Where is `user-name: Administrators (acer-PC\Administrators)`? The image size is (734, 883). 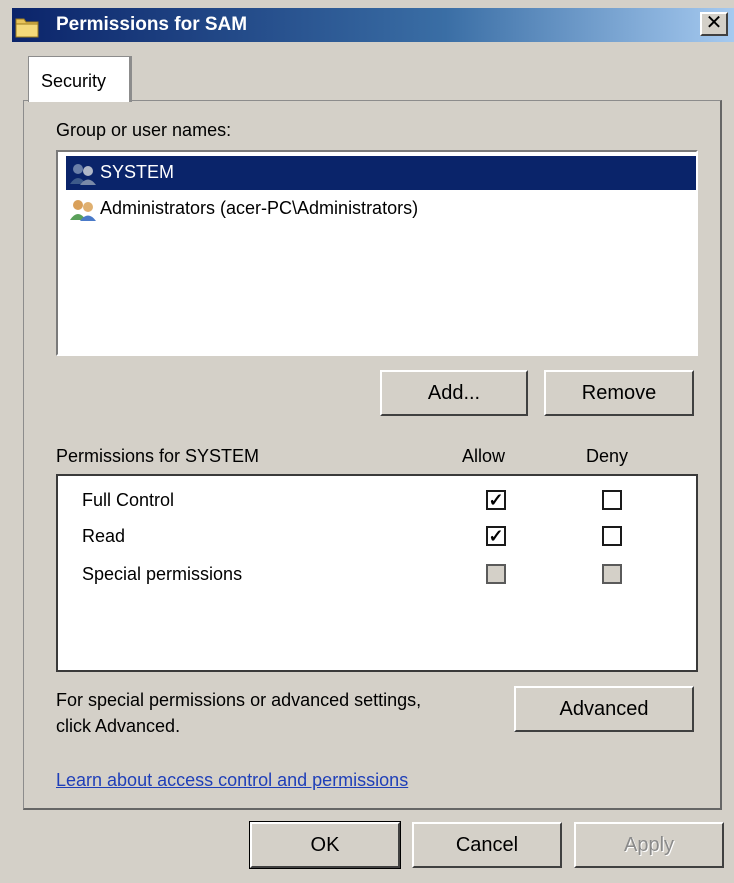 user-name: Administrators (acer-PC\Administrators) is located at coordinates (259, 208).